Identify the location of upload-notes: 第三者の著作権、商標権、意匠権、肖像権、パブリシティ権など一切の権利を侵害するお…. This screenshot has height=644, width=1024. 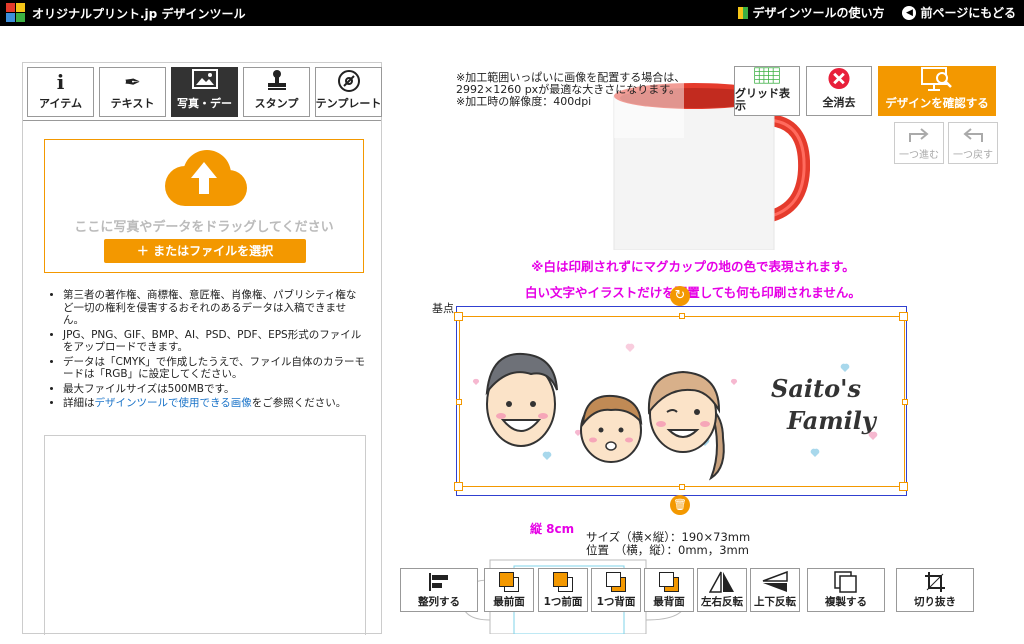
(206, 350).